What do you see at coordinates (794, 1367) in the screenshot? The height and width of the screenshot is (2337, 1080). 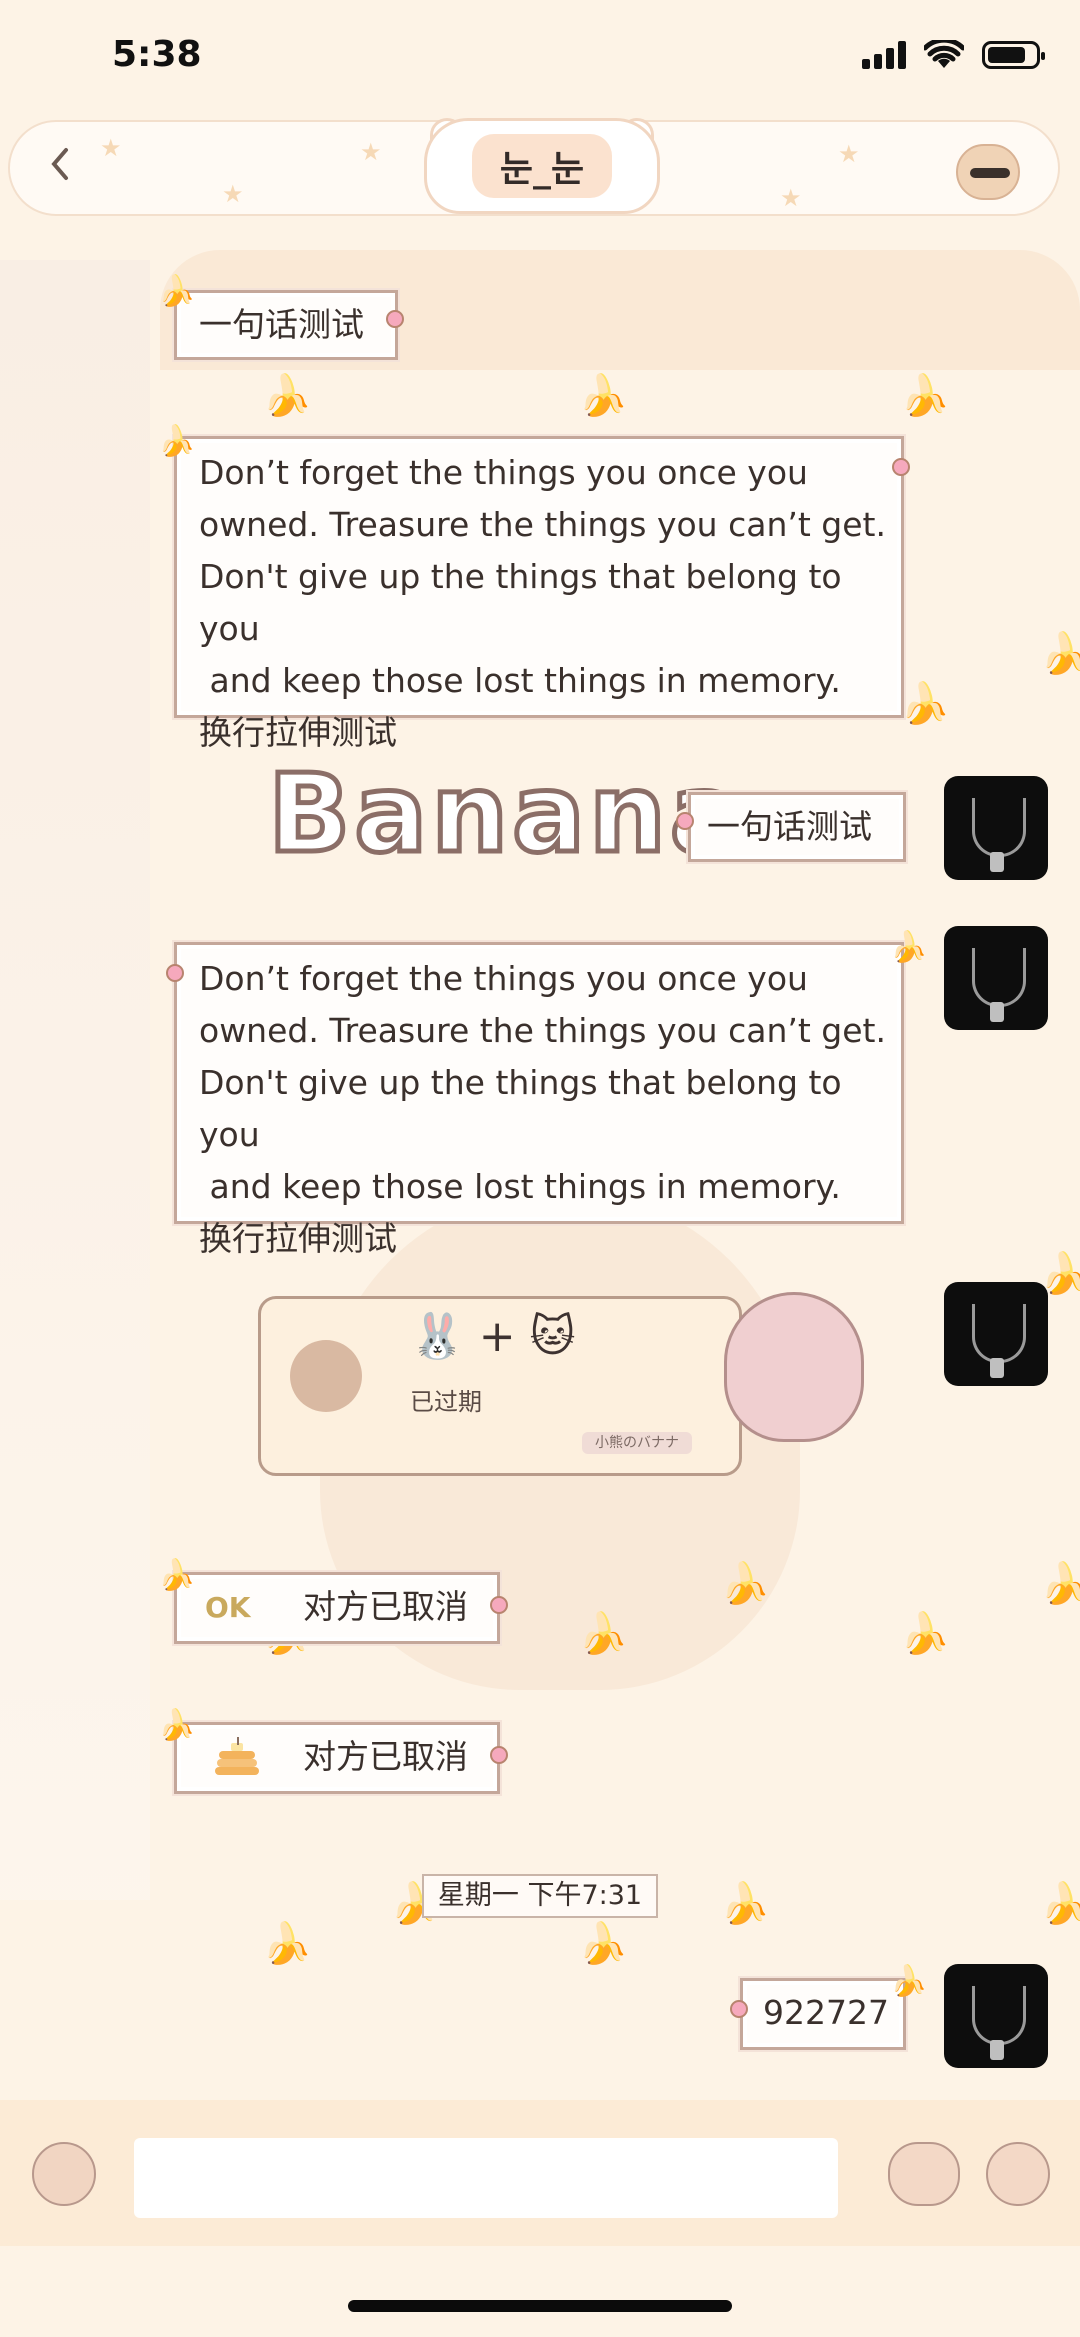 I see `bear-banana-sticker-icon` at bounding box center [794, 1367].